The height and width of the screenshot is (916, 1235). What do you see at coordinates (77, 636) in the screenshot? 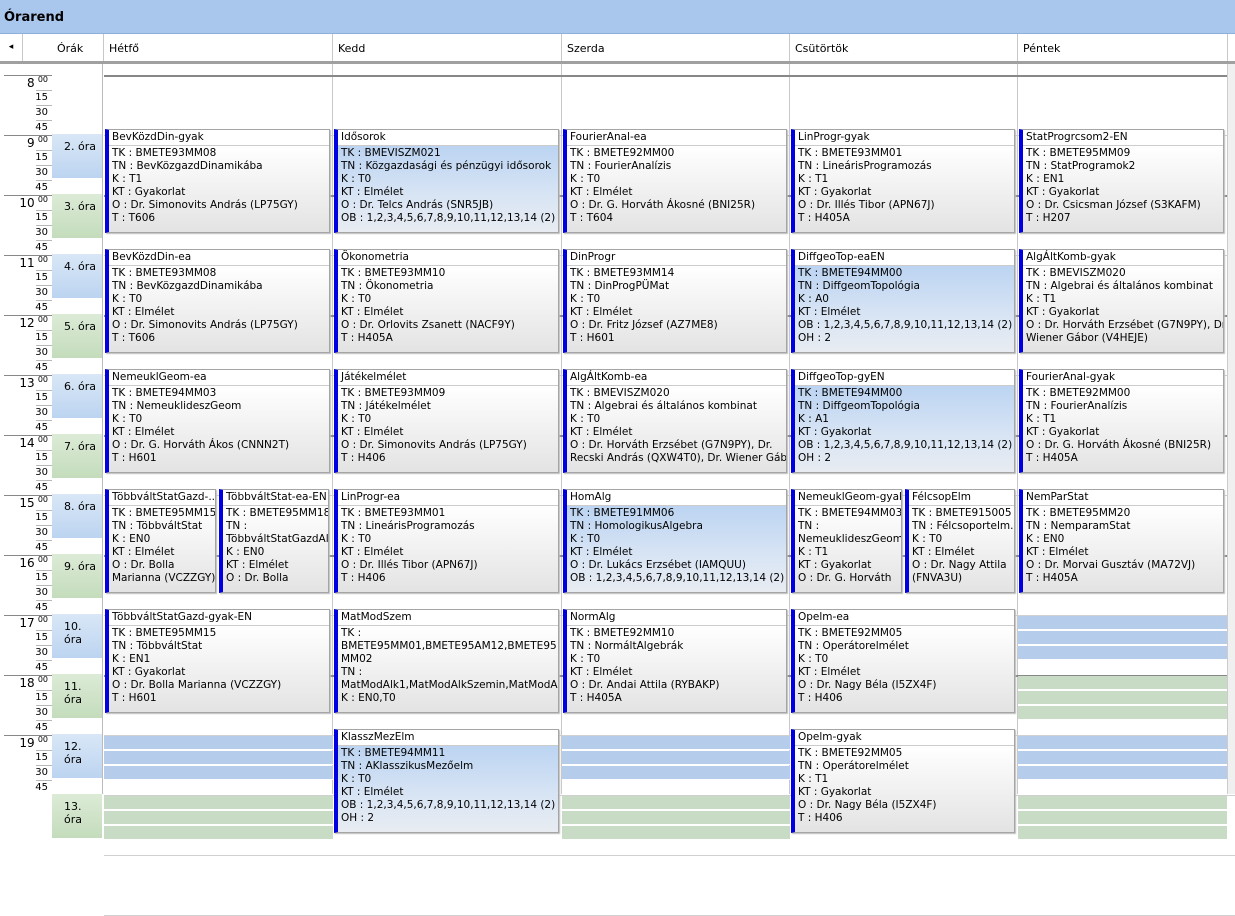
I see `lesson-slot: 10. óra` at bounding box center [77, 636].